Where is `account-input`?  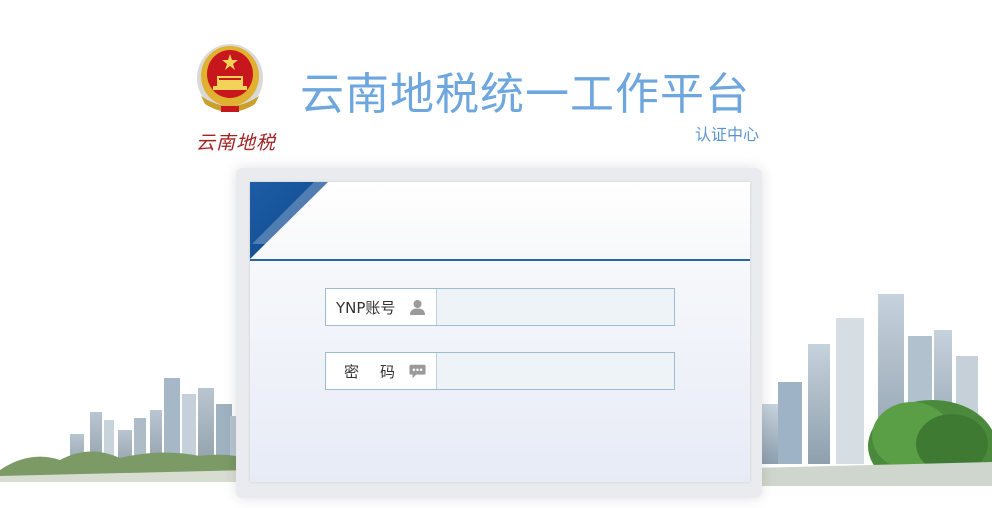
account-input is located at coordinates (555, 307).